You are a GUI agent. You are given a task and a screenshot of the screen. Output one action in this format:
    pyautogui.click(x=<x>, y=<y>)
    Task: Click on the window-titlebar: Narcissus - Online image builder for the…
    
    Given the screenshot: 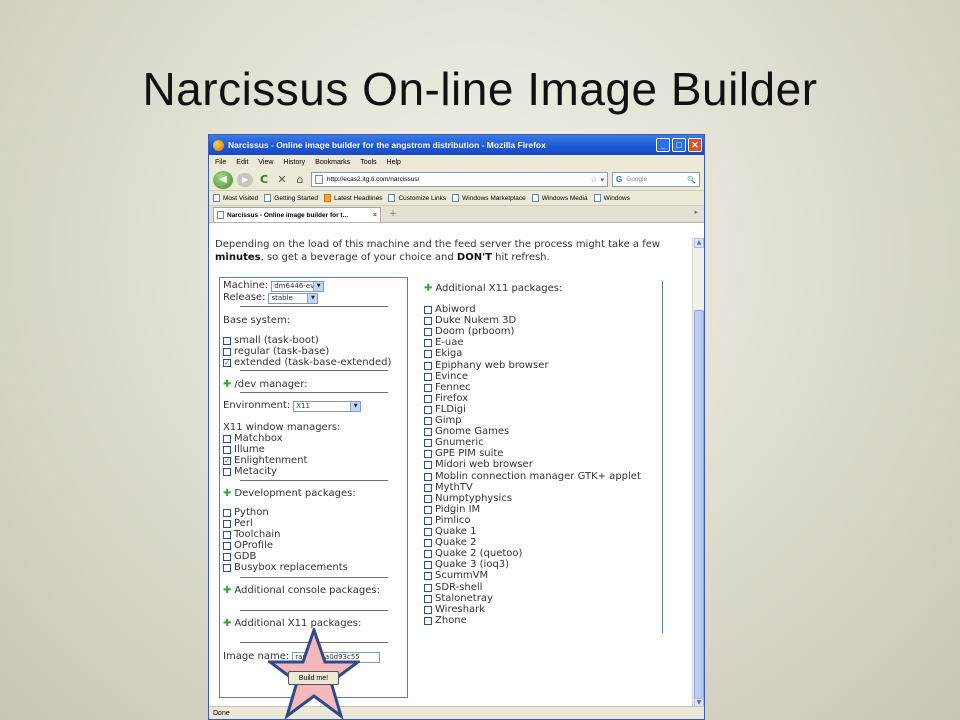 What is the action you would take?
    pyautogui.click(x=456, y=145)
    